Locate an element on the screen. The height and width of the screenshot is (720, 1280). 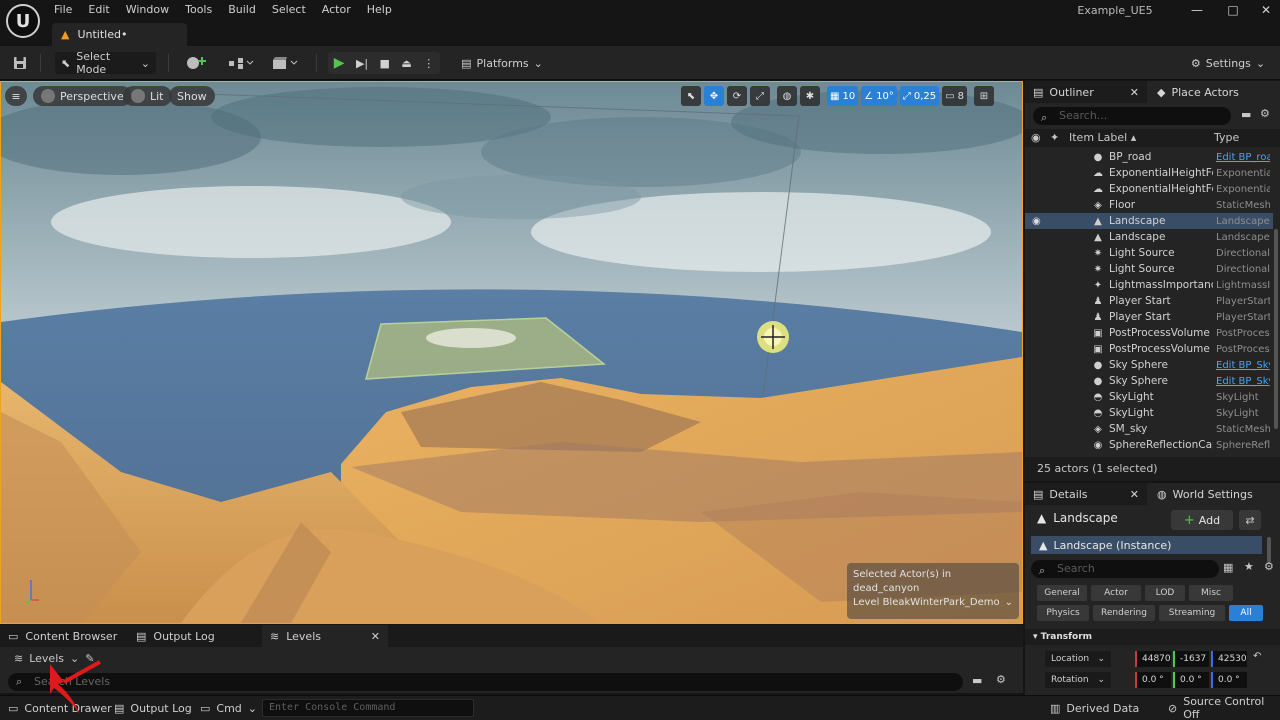
blueprint-convert-icon: ⇄ is located at coordinates (1250, 520).